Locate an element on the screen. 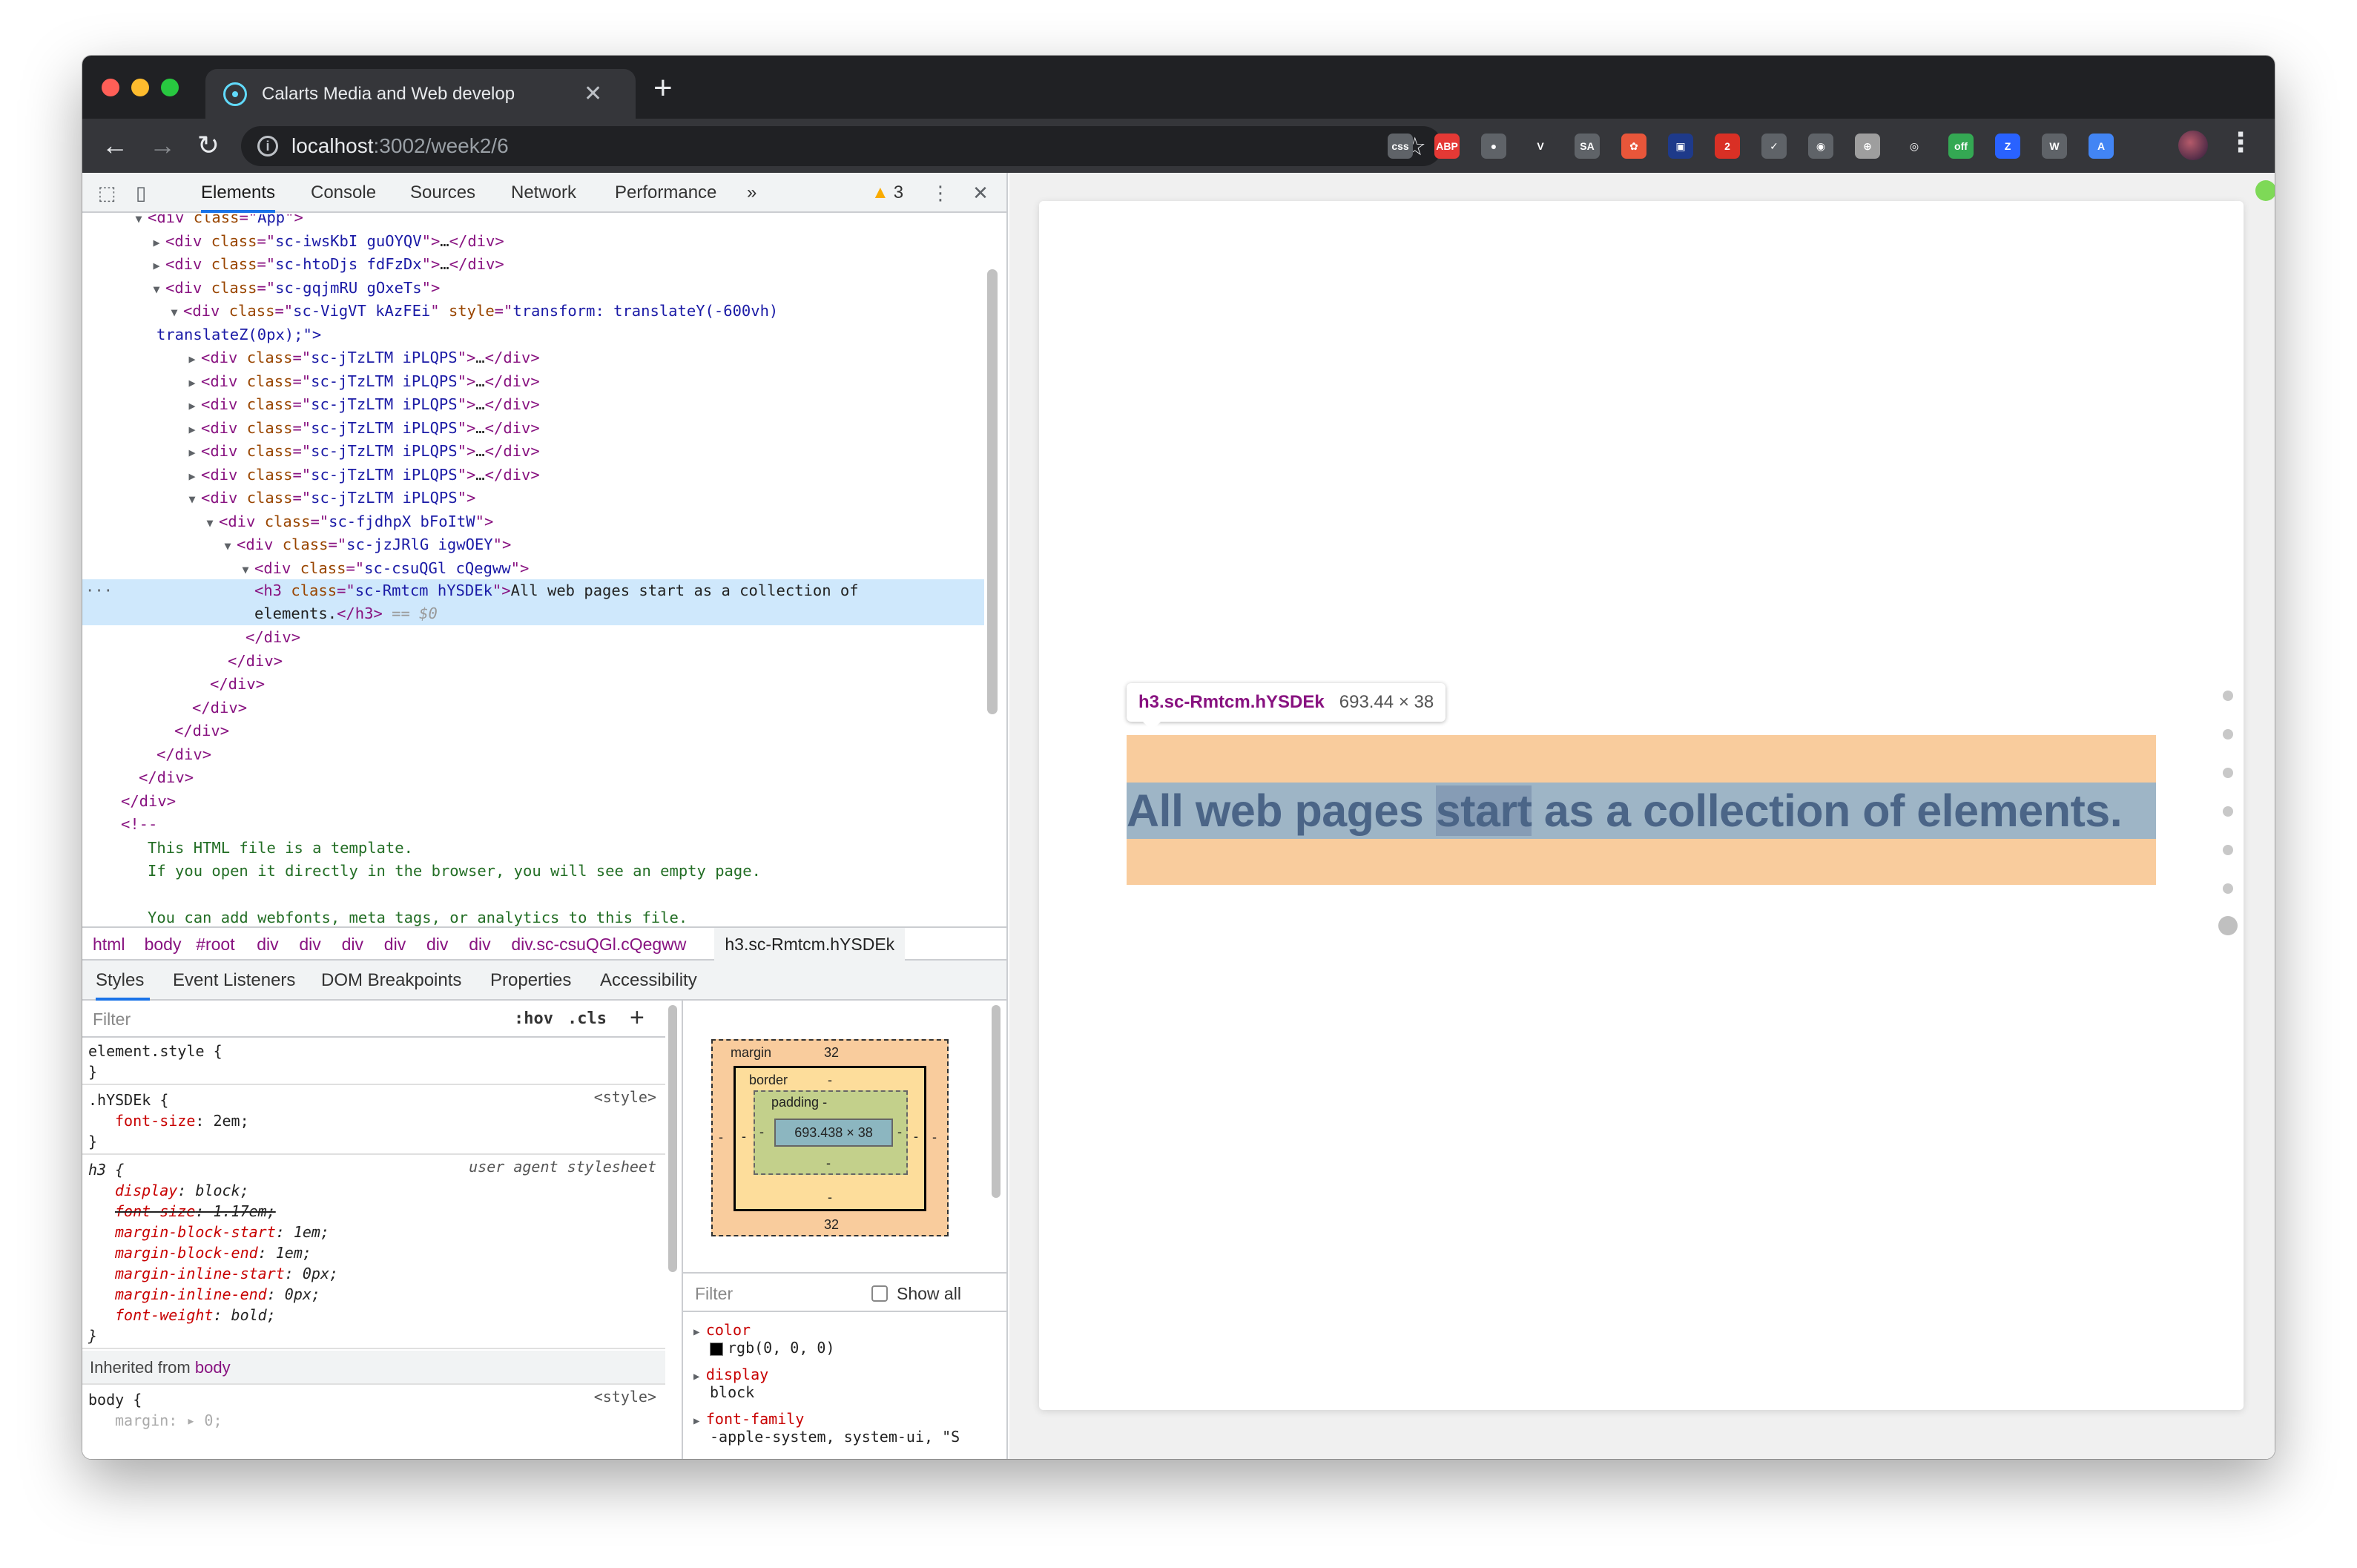  slide-dot-active is located at coordinates (2228, 926).